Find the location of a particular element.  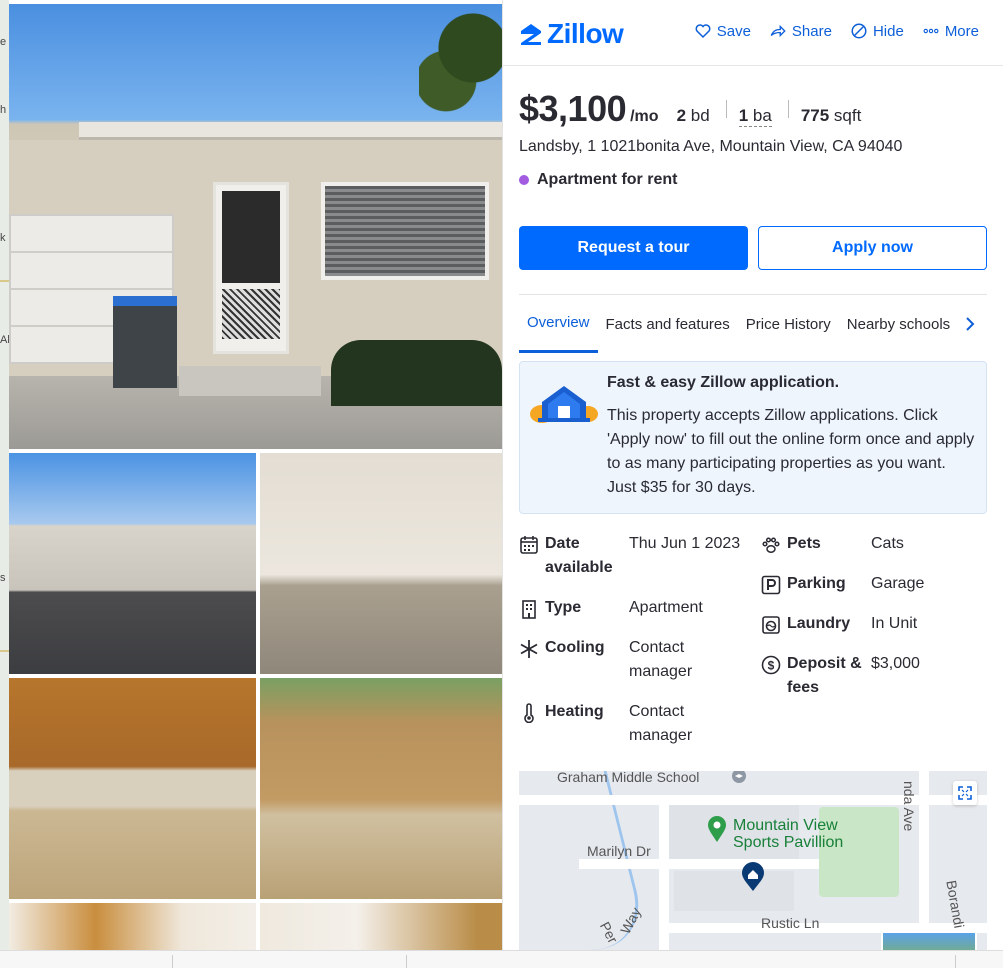

dollar-icon: $ is located at coordinates (771, 665).